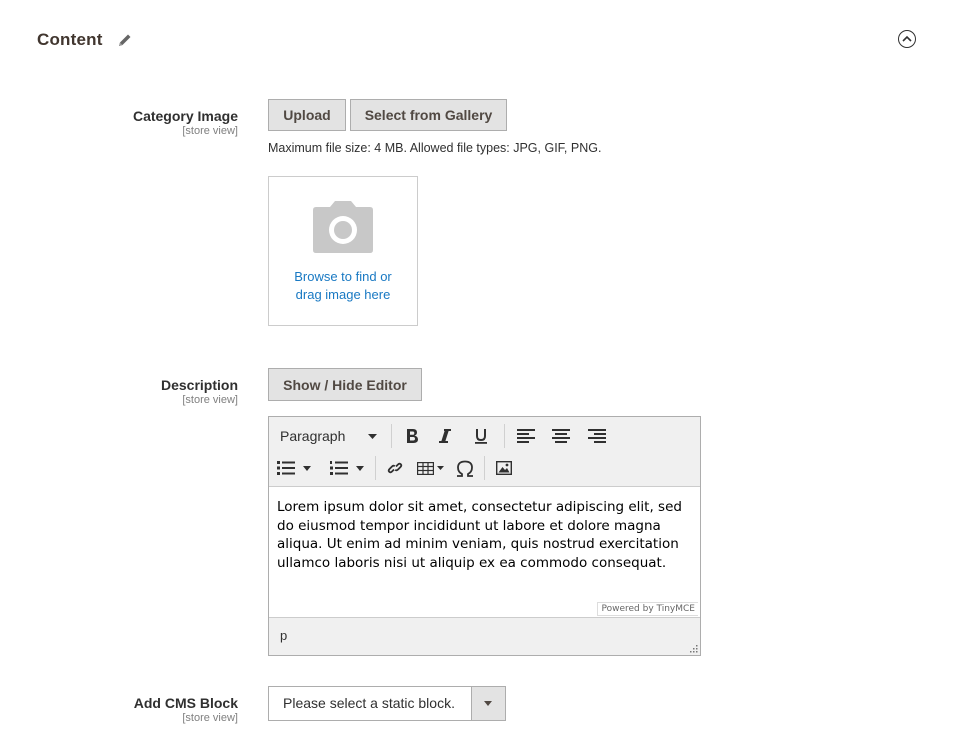  I want to click on image-drop-zone: Browse to find or drag image here, so click(343, 251).